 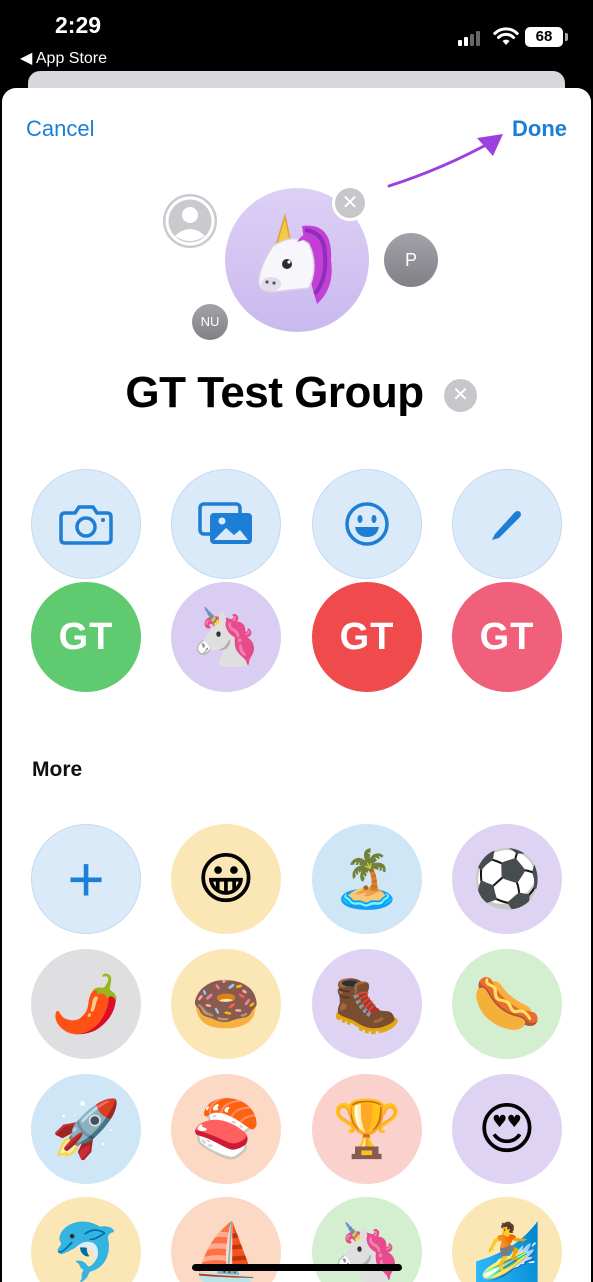 I want to click on pencil-option-button, so click(x=507, y=524).